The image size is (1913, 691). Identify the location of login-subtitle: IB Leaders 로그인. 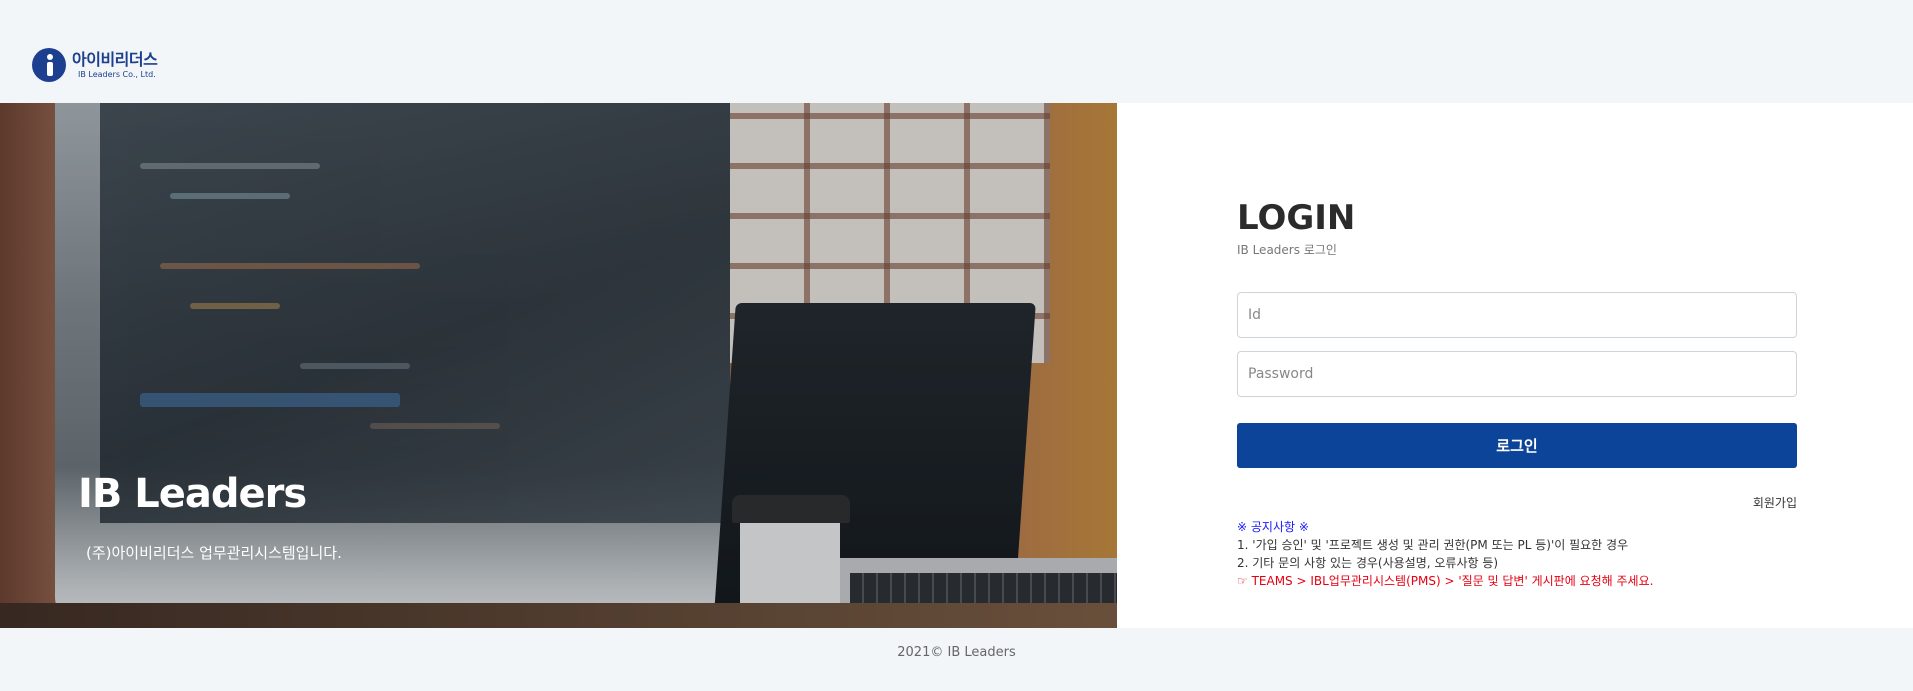
(1287, 250).